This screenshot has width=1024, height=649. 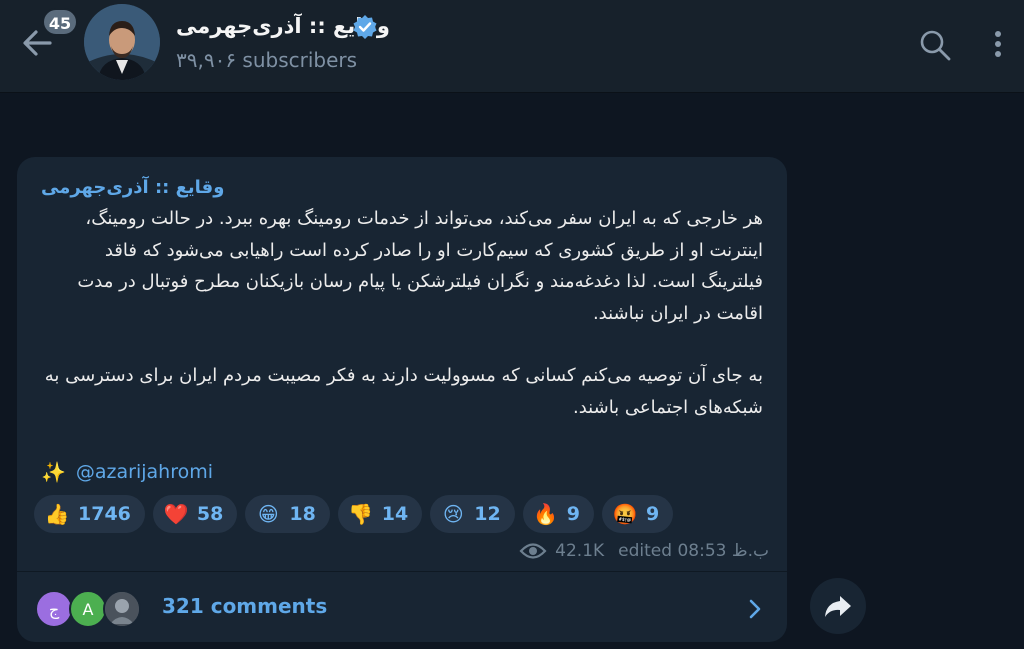 What do you see at coordinates (395, 514) in the screenshot?
I see `reaction-count: 14` at bounding box center [395, 514].